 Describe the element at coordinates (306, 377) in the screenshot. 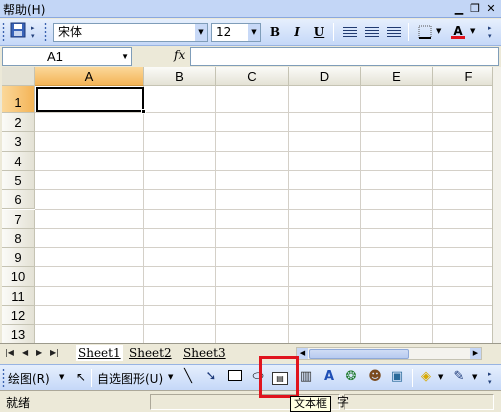

I see `vertical-textbox-icon: ▥` at that location.